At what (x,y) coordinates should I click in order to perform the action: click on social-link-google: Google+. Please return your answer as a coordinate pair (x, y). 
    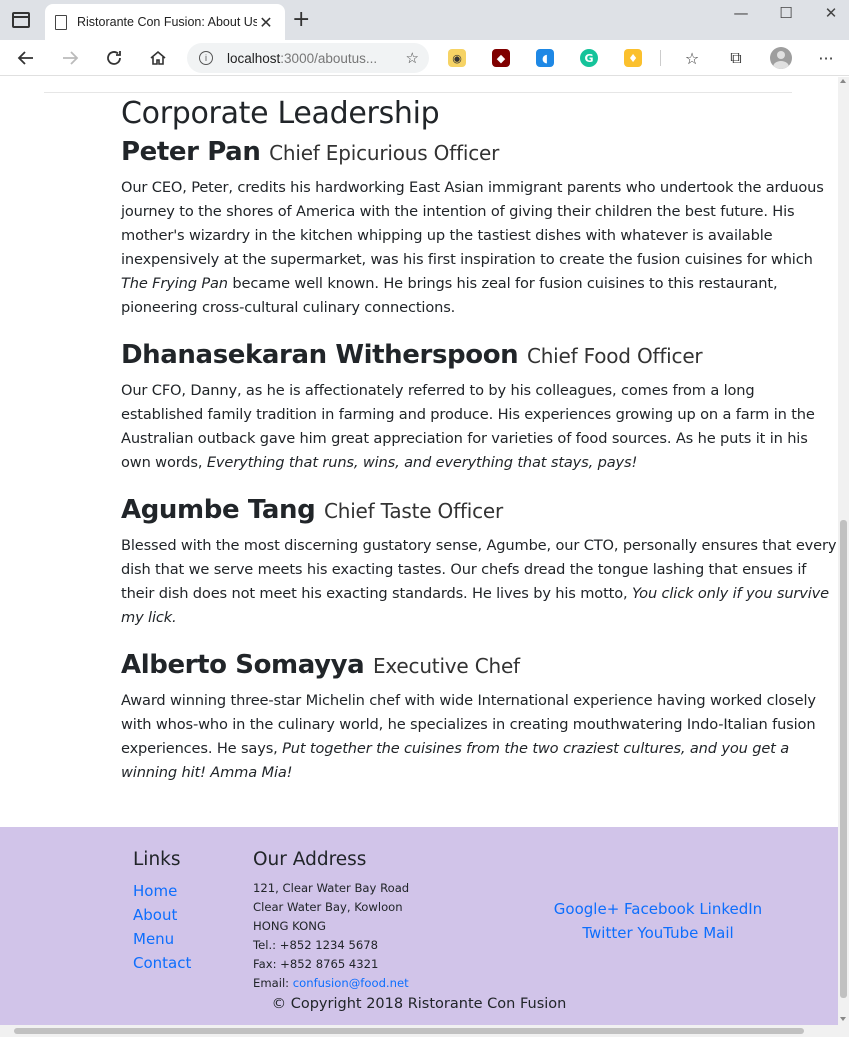
    Looking at the image, I should click on (586, 909).